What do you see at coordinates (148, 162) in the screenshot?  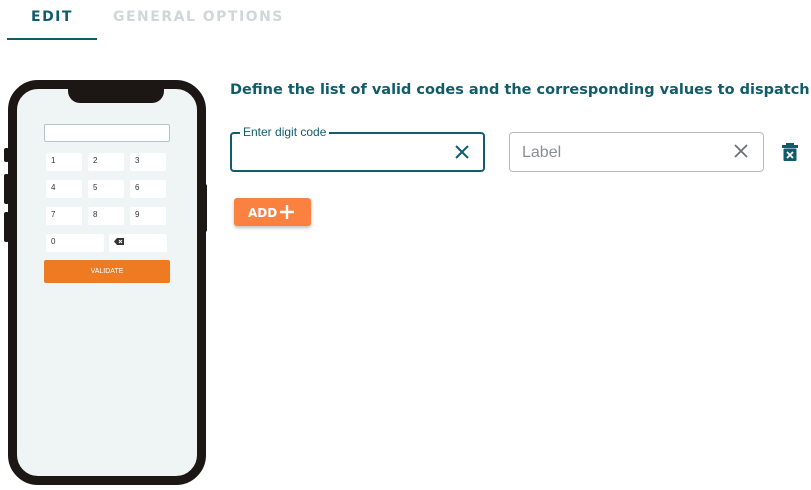 I see `keypad-key-3: 3` at bounding box center [148, 162].